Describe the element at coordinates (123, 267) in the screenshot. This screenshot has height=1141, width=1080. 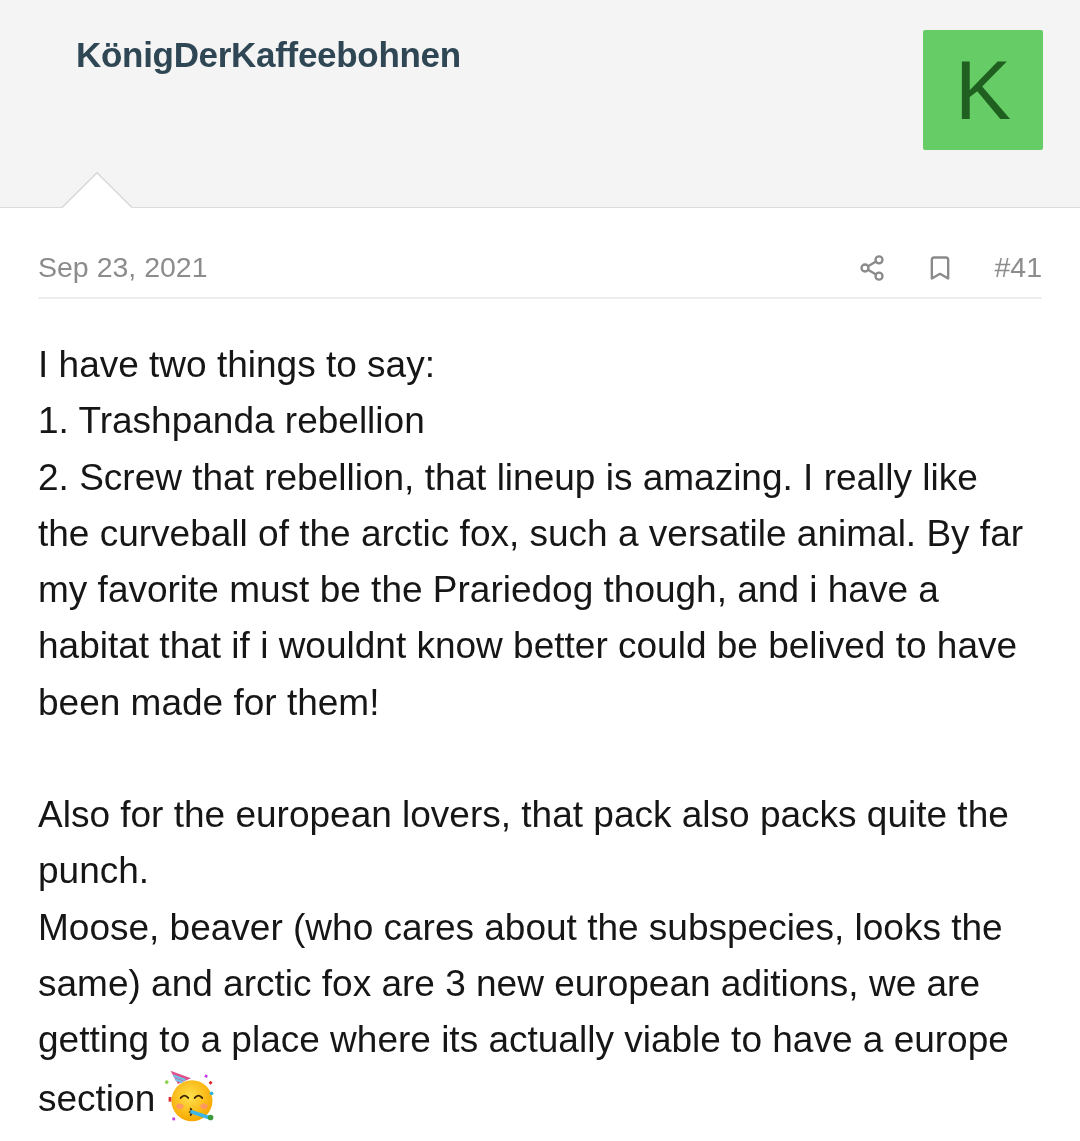
I see `post-date: Sep 23, 2021` at that location.